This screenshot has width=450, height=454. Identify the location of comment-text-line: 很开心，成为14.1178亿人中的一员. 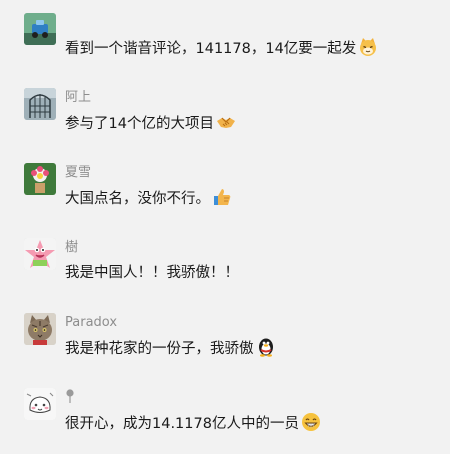
(193, 423).